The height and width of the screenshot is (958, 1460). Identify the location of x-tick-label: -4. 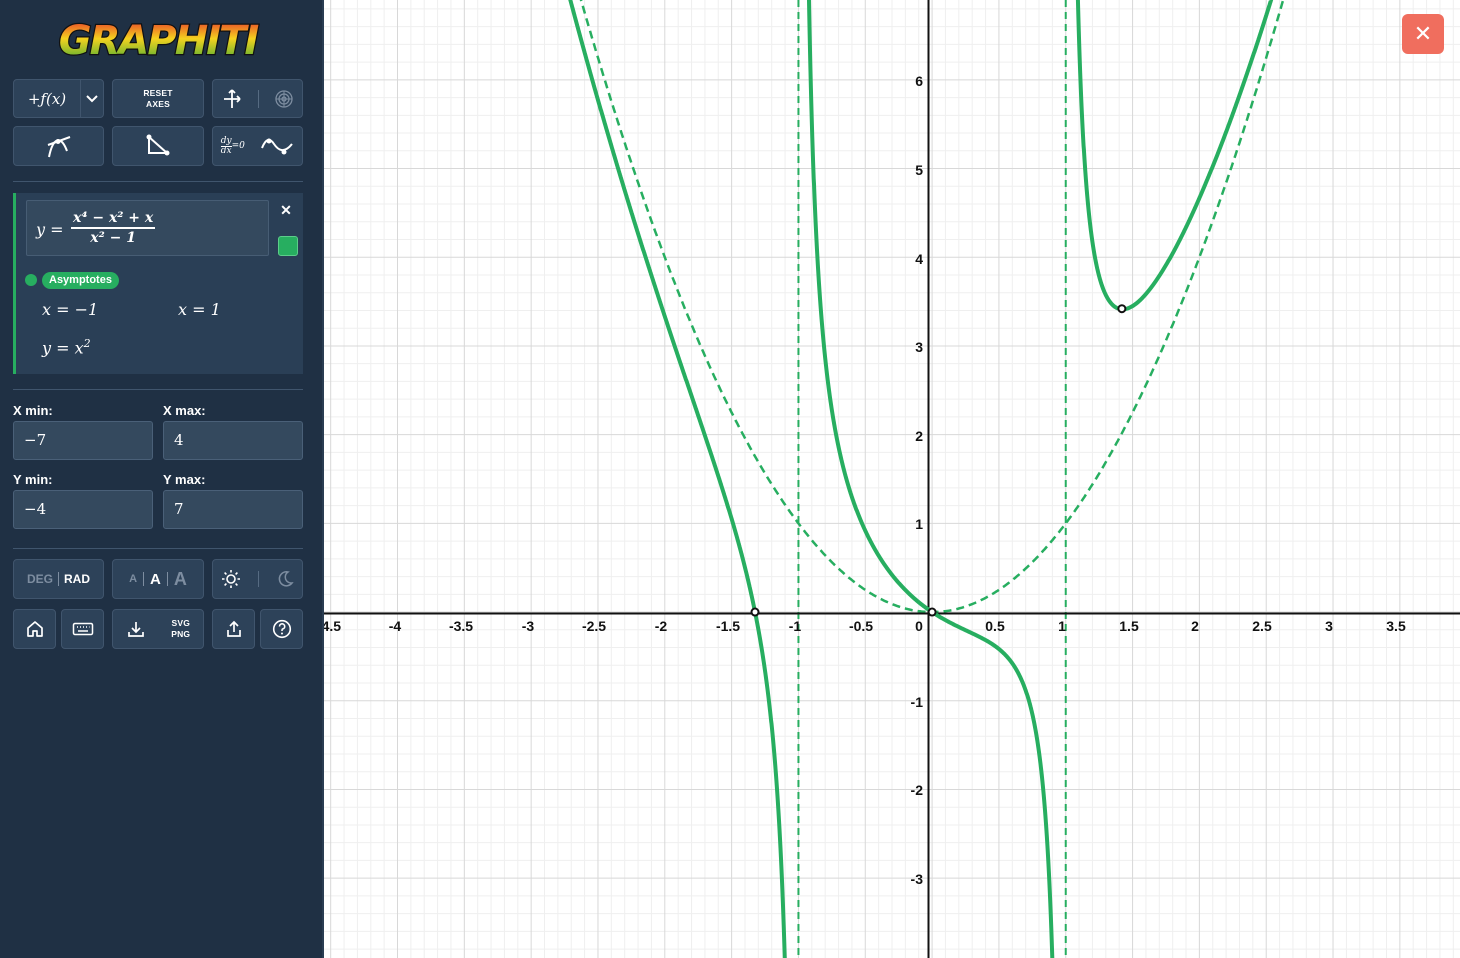
(395, 626).